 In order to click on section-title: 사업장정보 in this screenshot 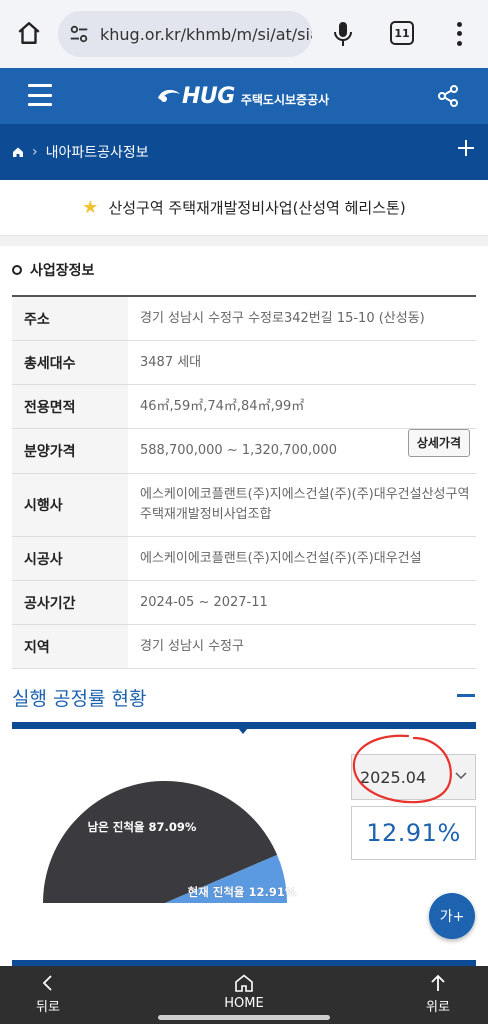, I will do `click(53, 270)`.